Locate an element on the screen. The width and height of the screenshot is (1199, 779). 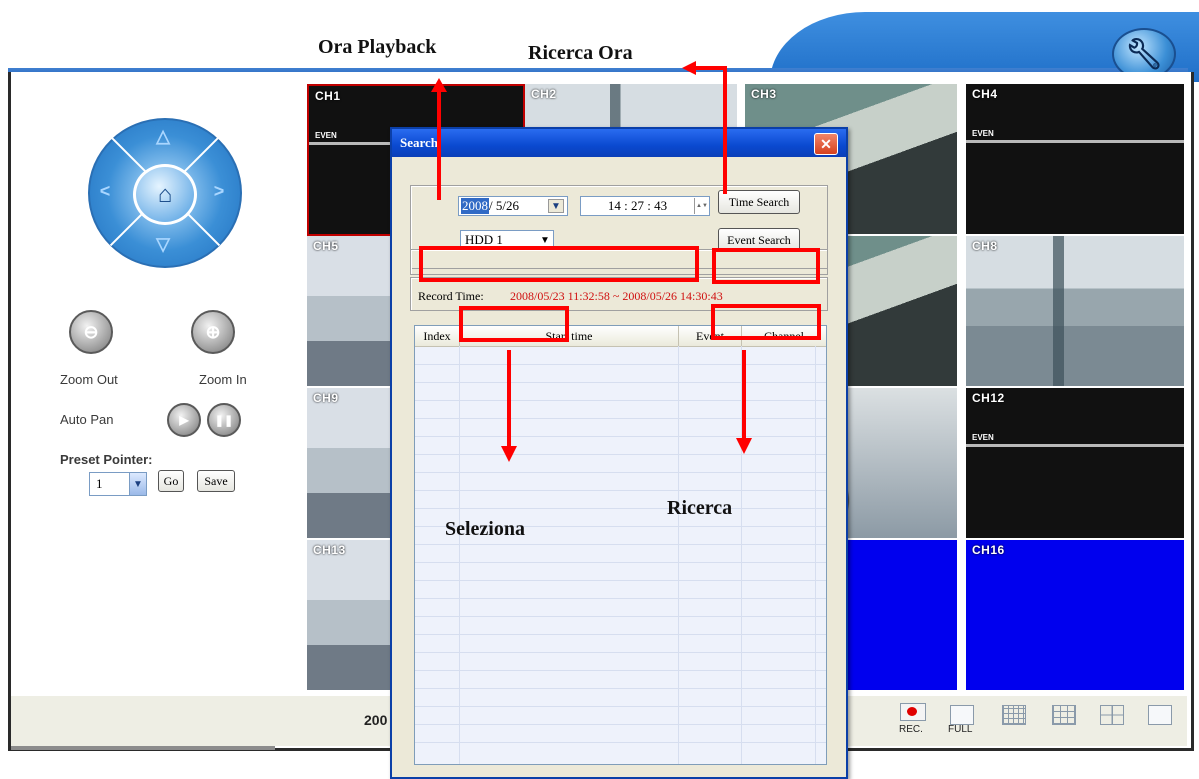
camera-label: CH5 is located at coordinates (326, 246).